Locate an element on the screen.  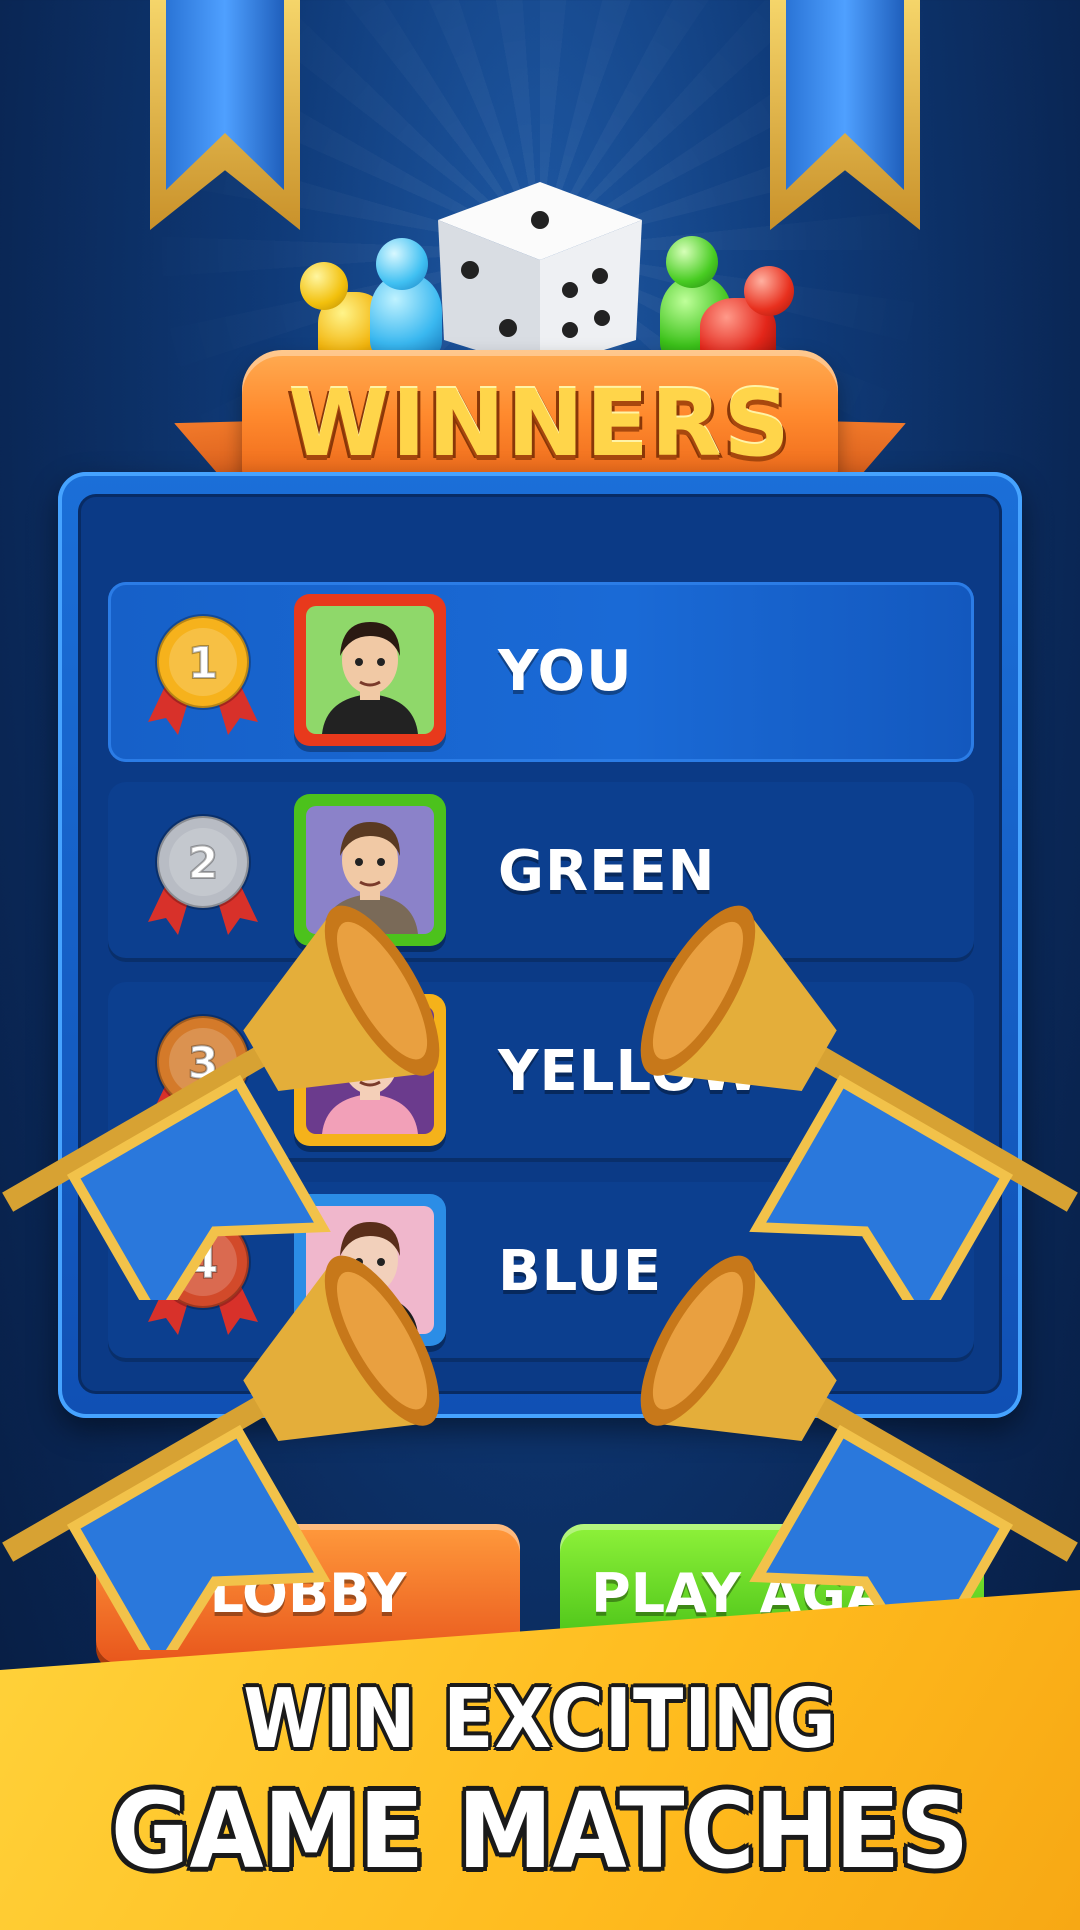
medal-rank: 1 is located at coordinates (203, 663).